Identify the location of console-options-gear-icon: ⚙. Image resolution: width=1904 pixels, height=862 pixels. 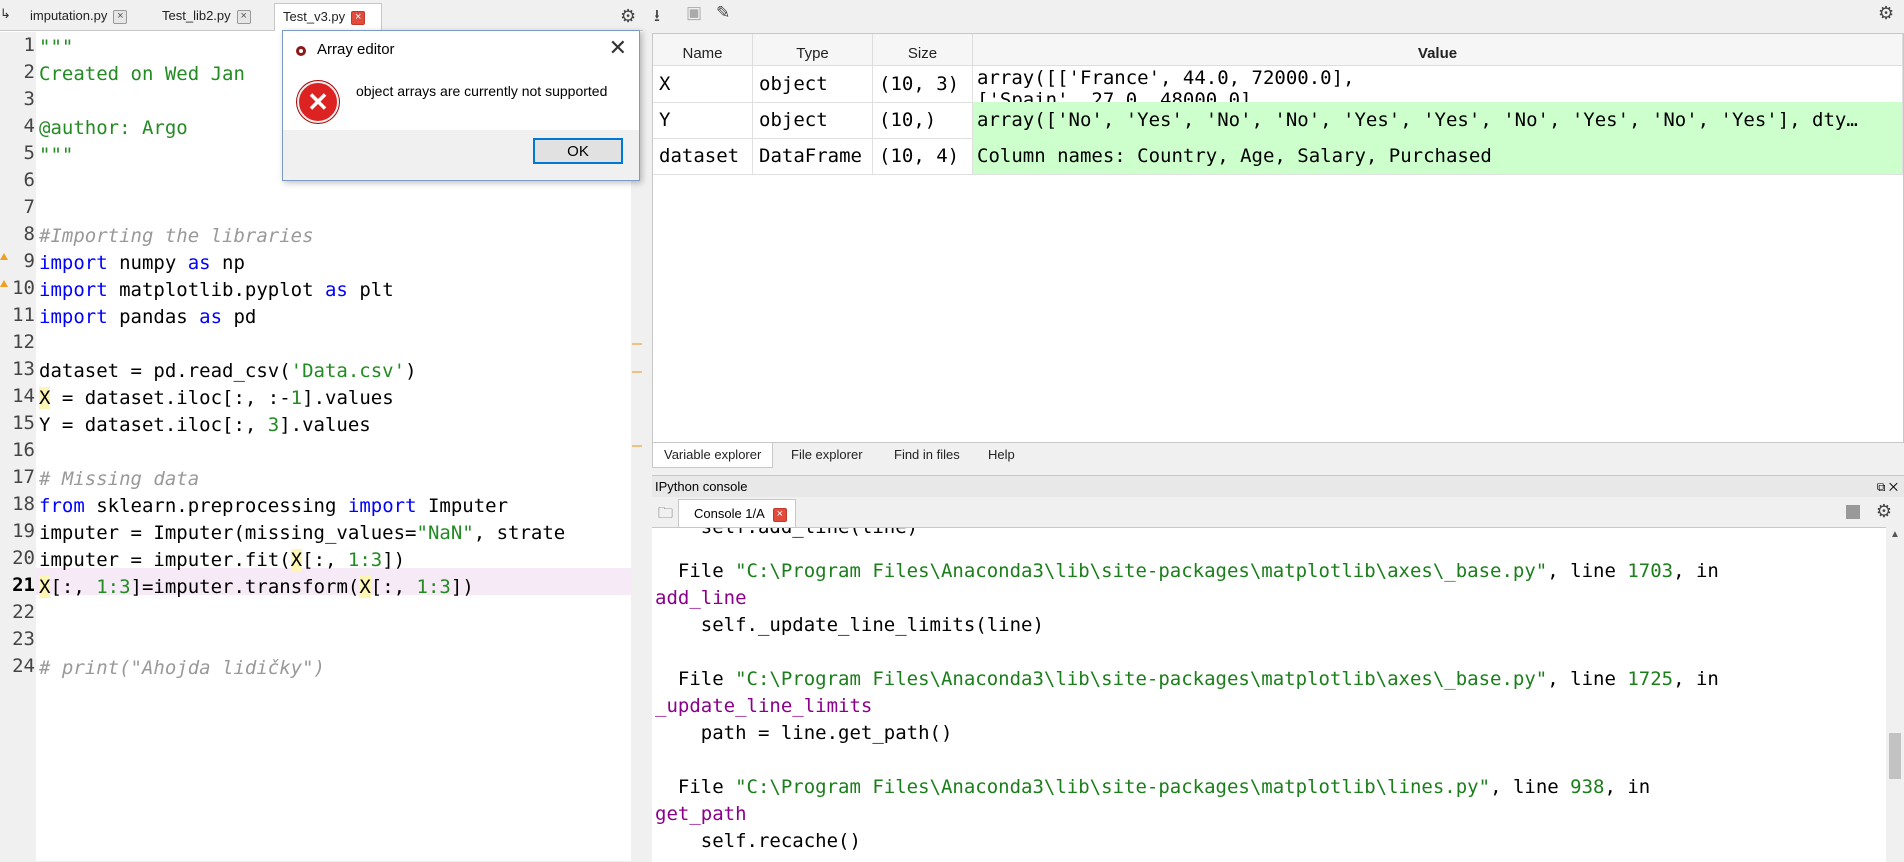
(1884, 511).